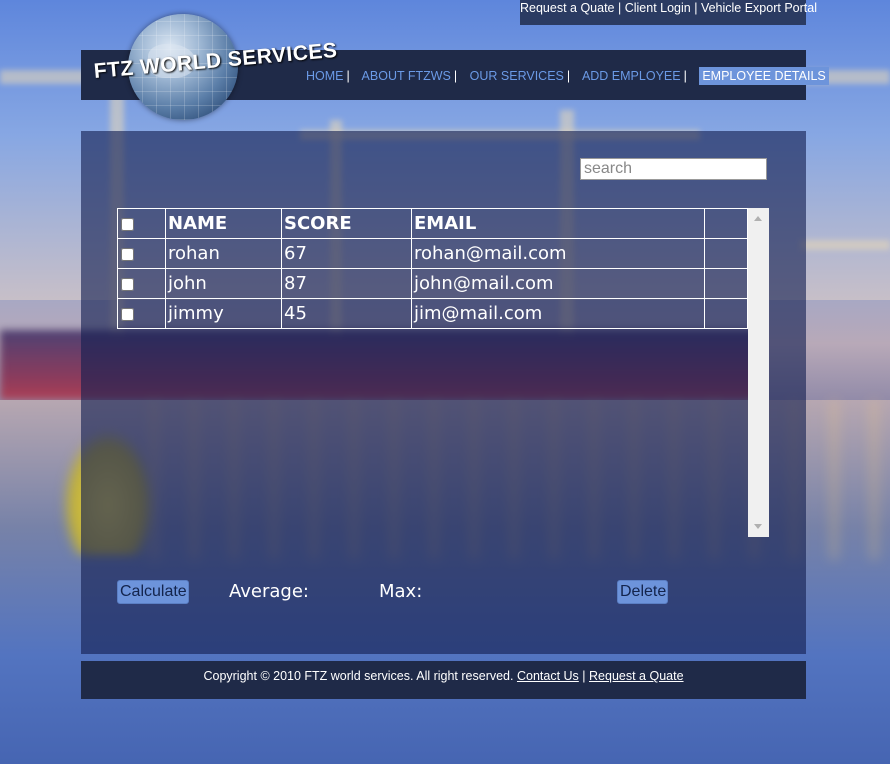 The image size is (890, 764). I want to click on scroll-down-arrow-icon, so click(758, 526).